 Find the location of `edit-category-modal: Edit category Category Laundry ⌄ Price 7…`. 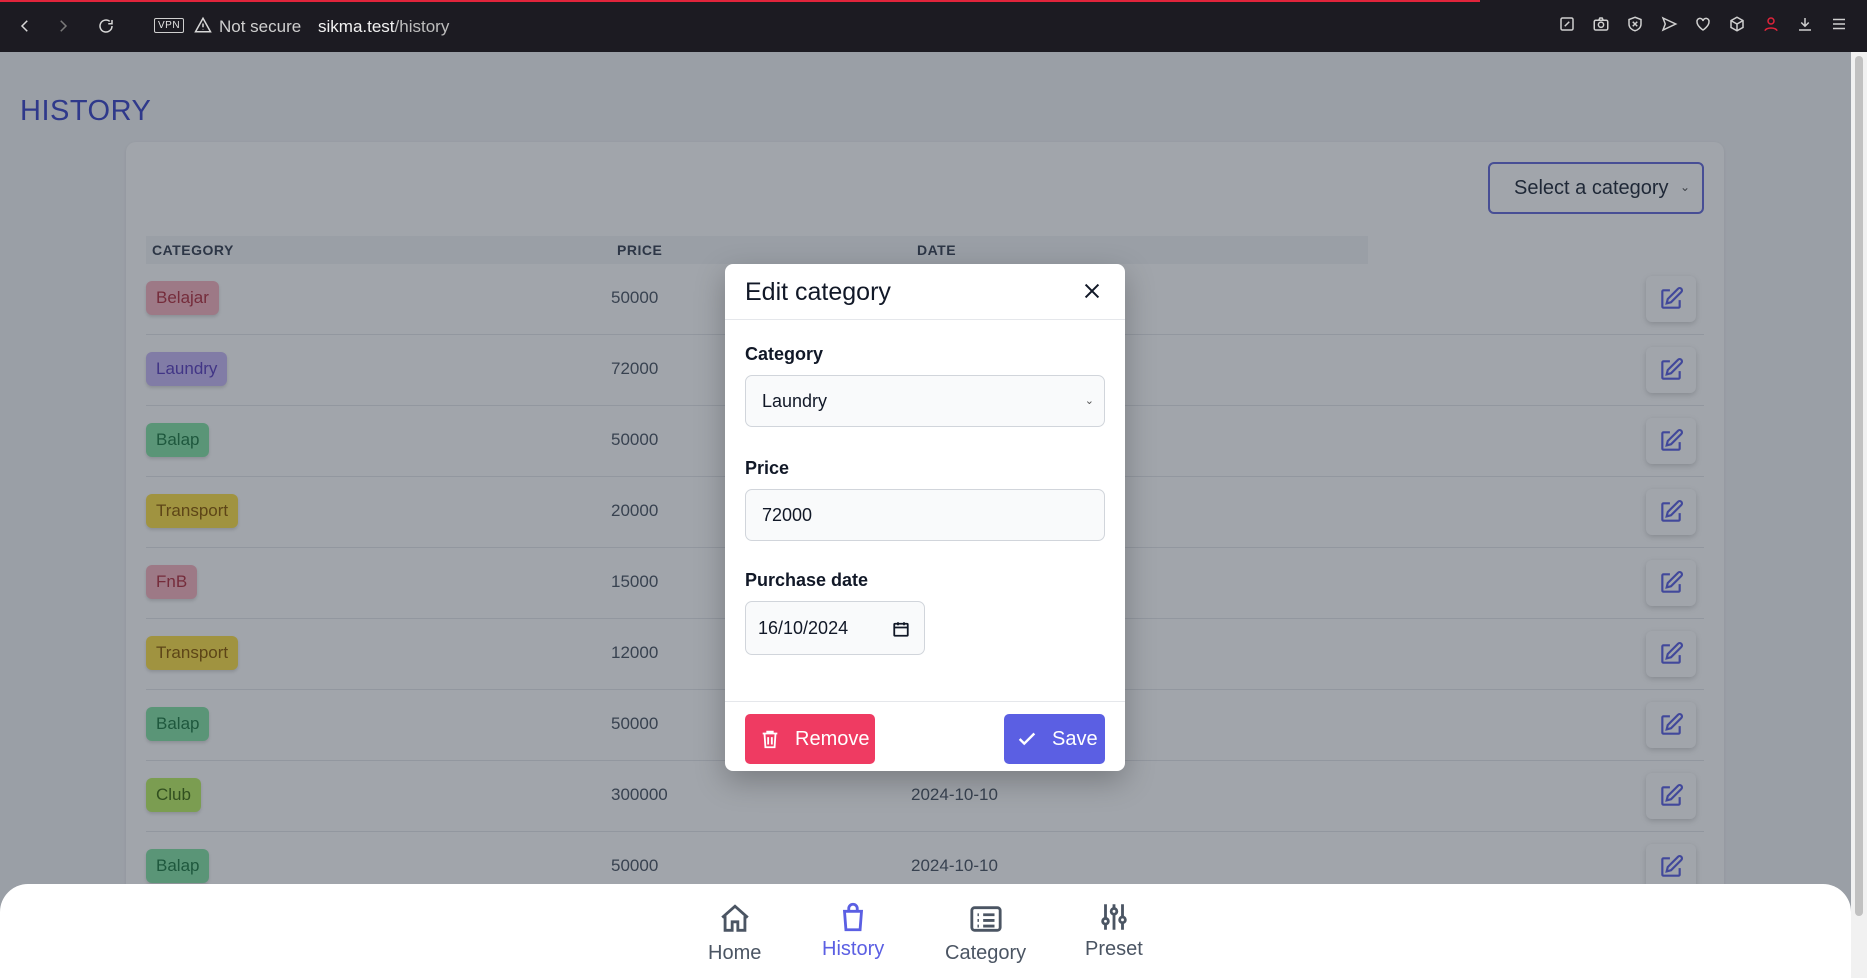

edit-category-modal: Edit category Category Laundry ⌄ Price 7… is located at coordinates (925, 517).